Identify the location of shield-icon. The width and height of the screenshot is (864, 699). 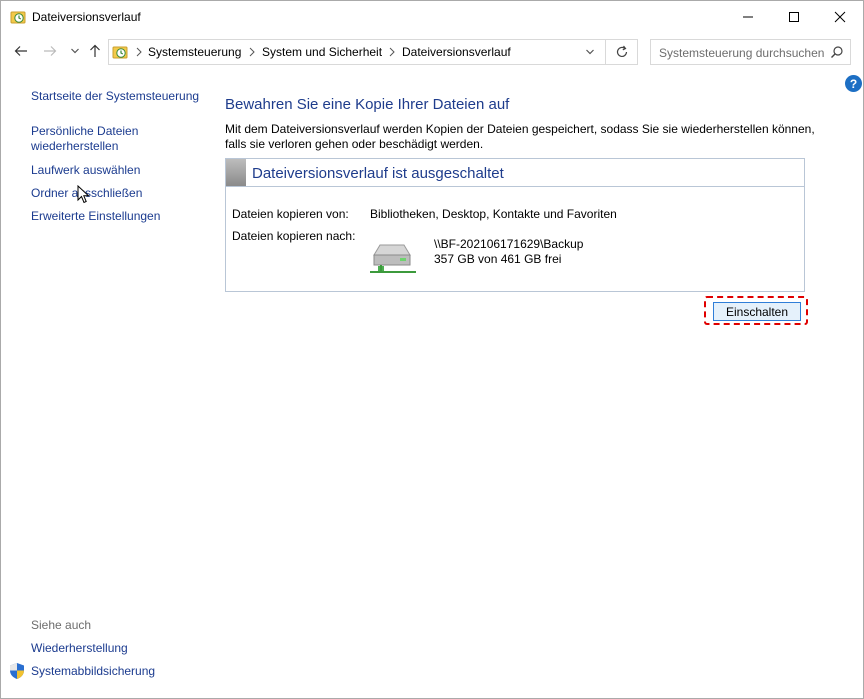
(17, 671).